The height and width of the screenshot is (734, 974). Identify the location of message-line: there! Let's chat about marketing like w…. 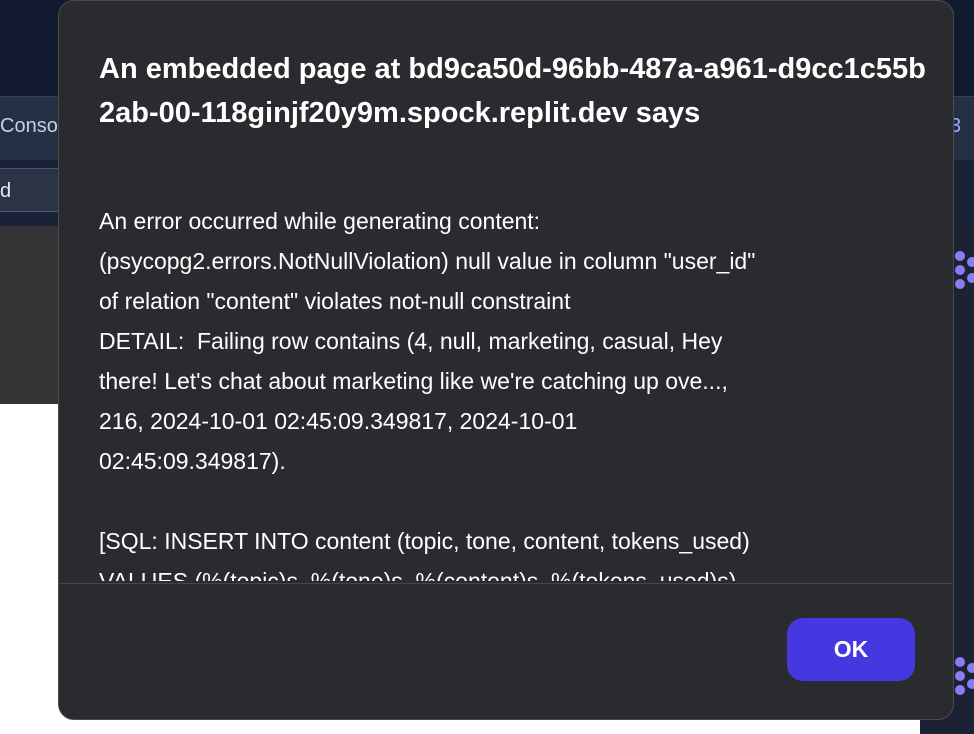
(413, 381).